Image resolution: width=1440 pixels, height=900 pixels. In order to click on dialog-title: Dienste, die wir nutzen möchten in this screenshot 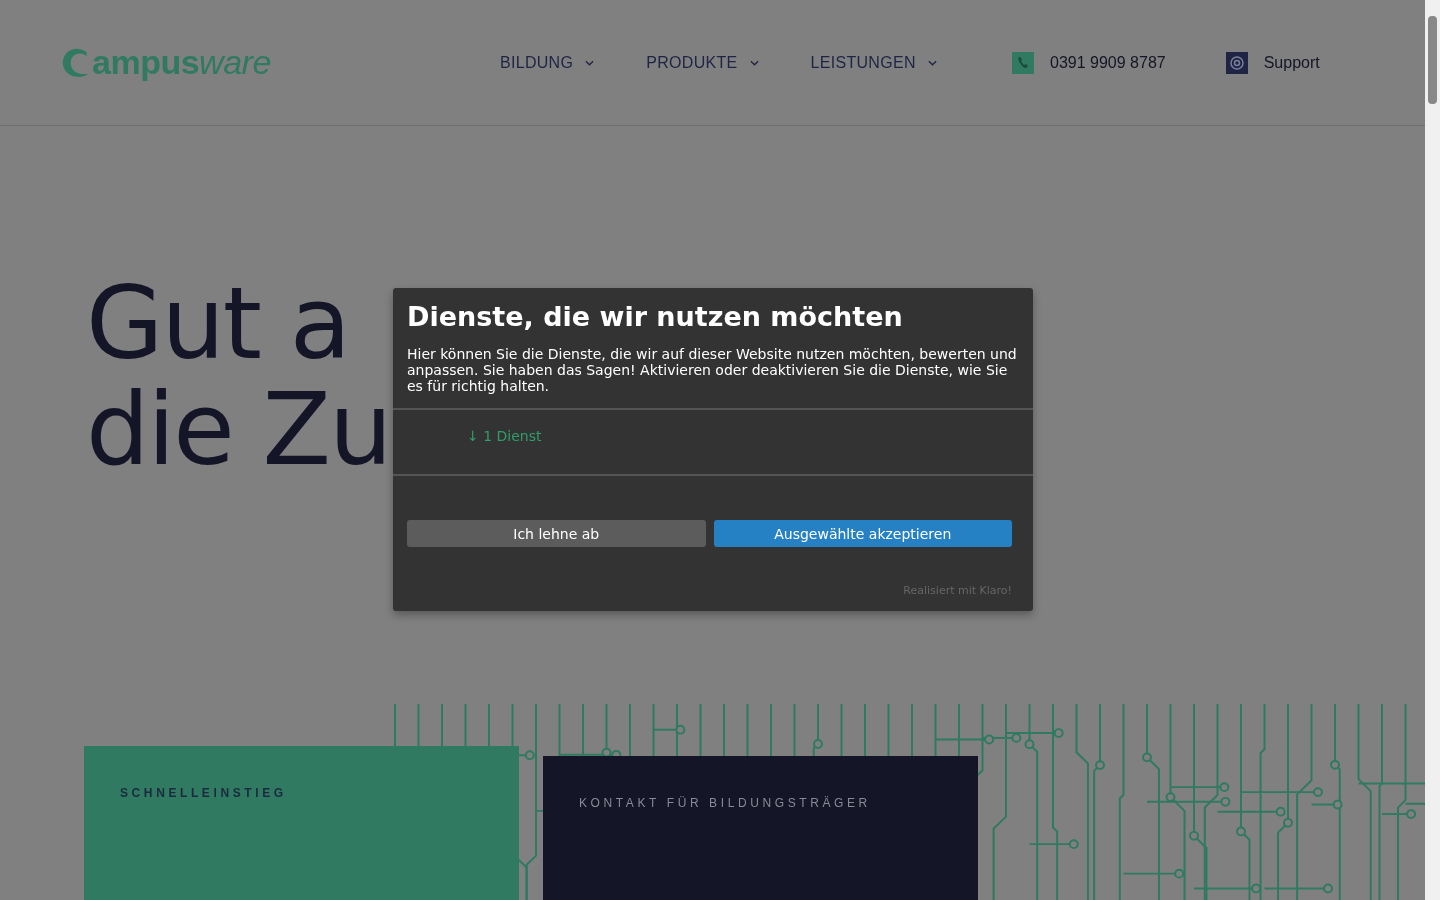, I will do `click(655, 317)`.